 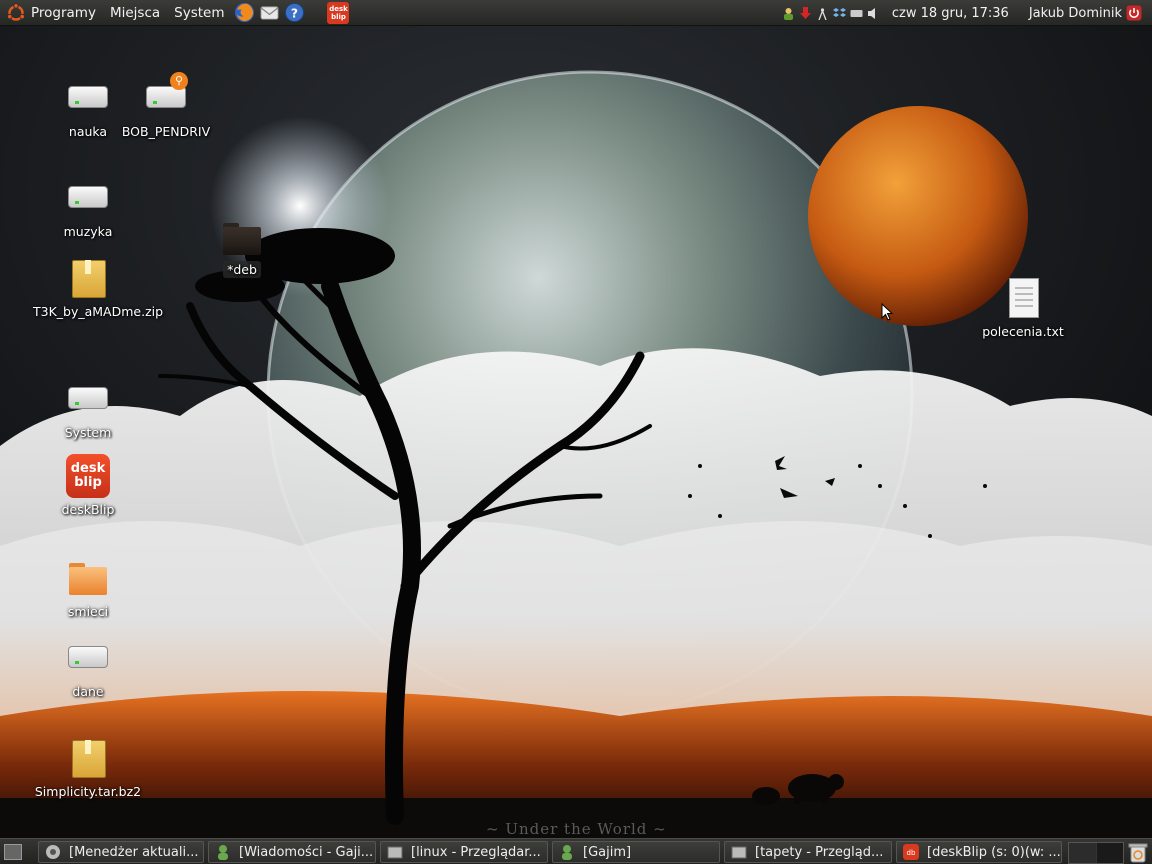 What do you see at coordinates (88, 131) in the screenshot?
I see `desktop-icon-label: nauka` at bounding box center [88, 131].